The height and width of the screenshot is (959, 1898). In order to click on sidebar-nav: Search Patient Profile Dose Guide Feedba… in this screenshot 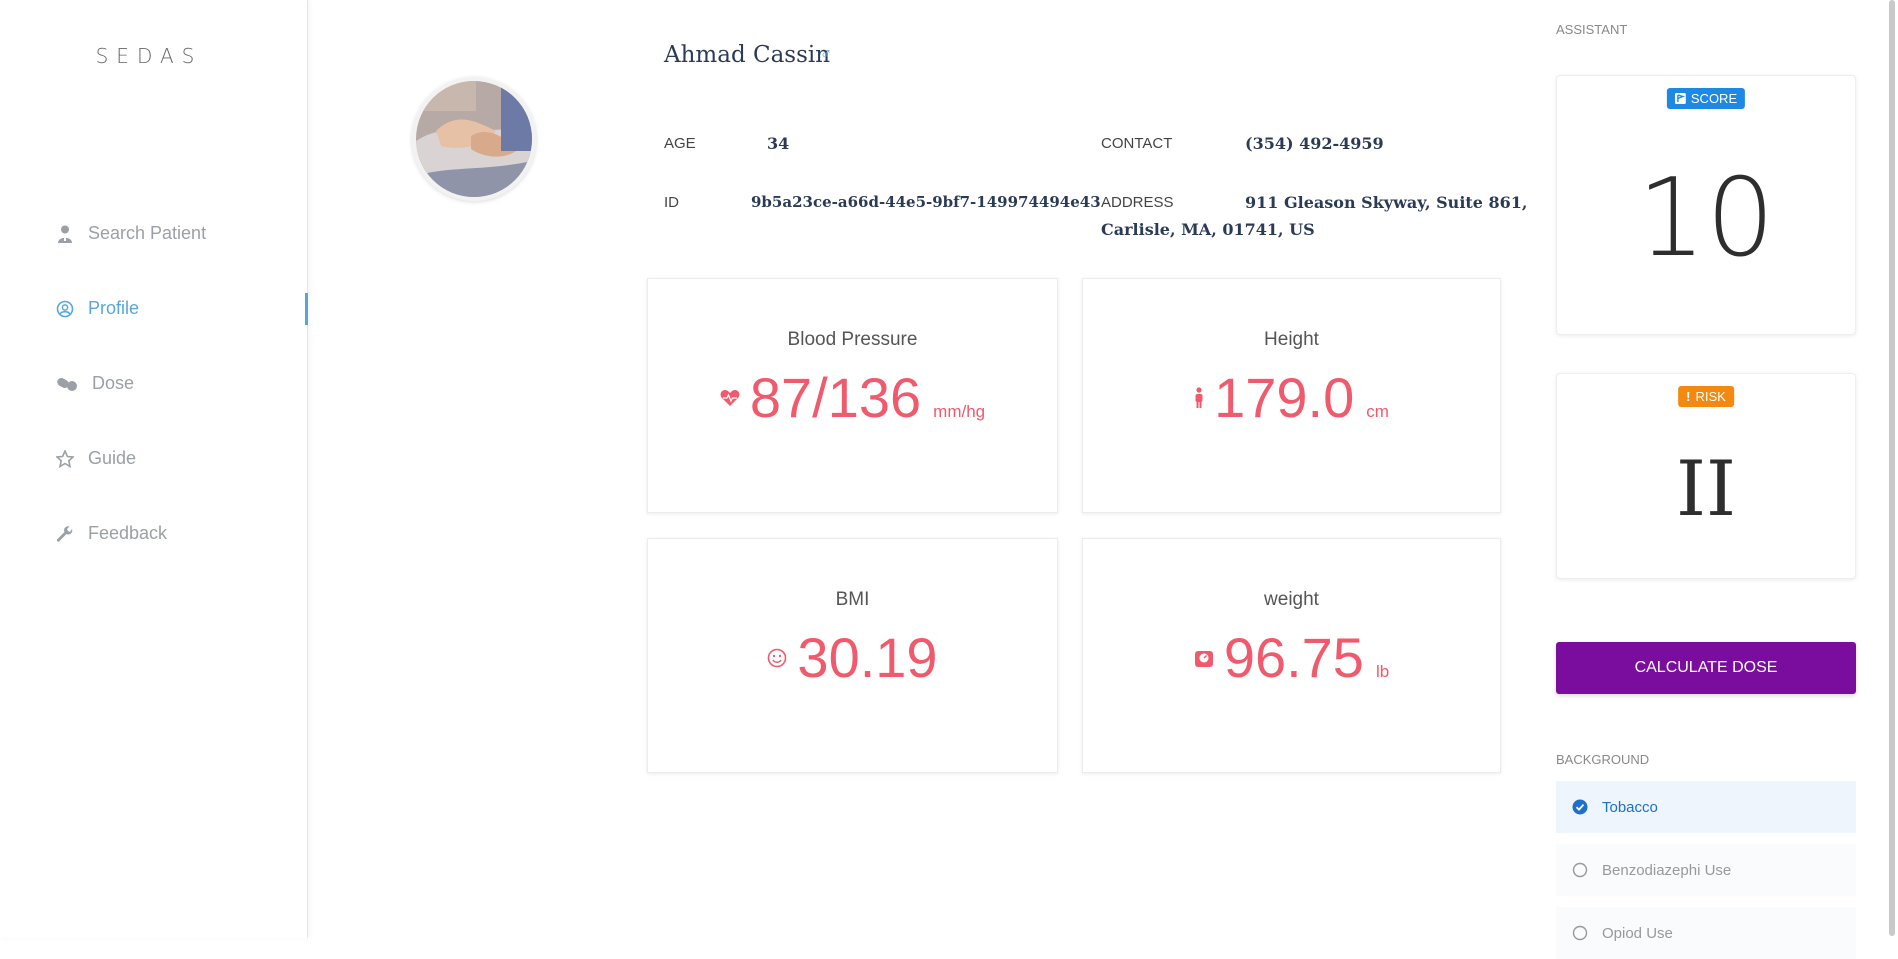, I will do `click(154, 383)`.